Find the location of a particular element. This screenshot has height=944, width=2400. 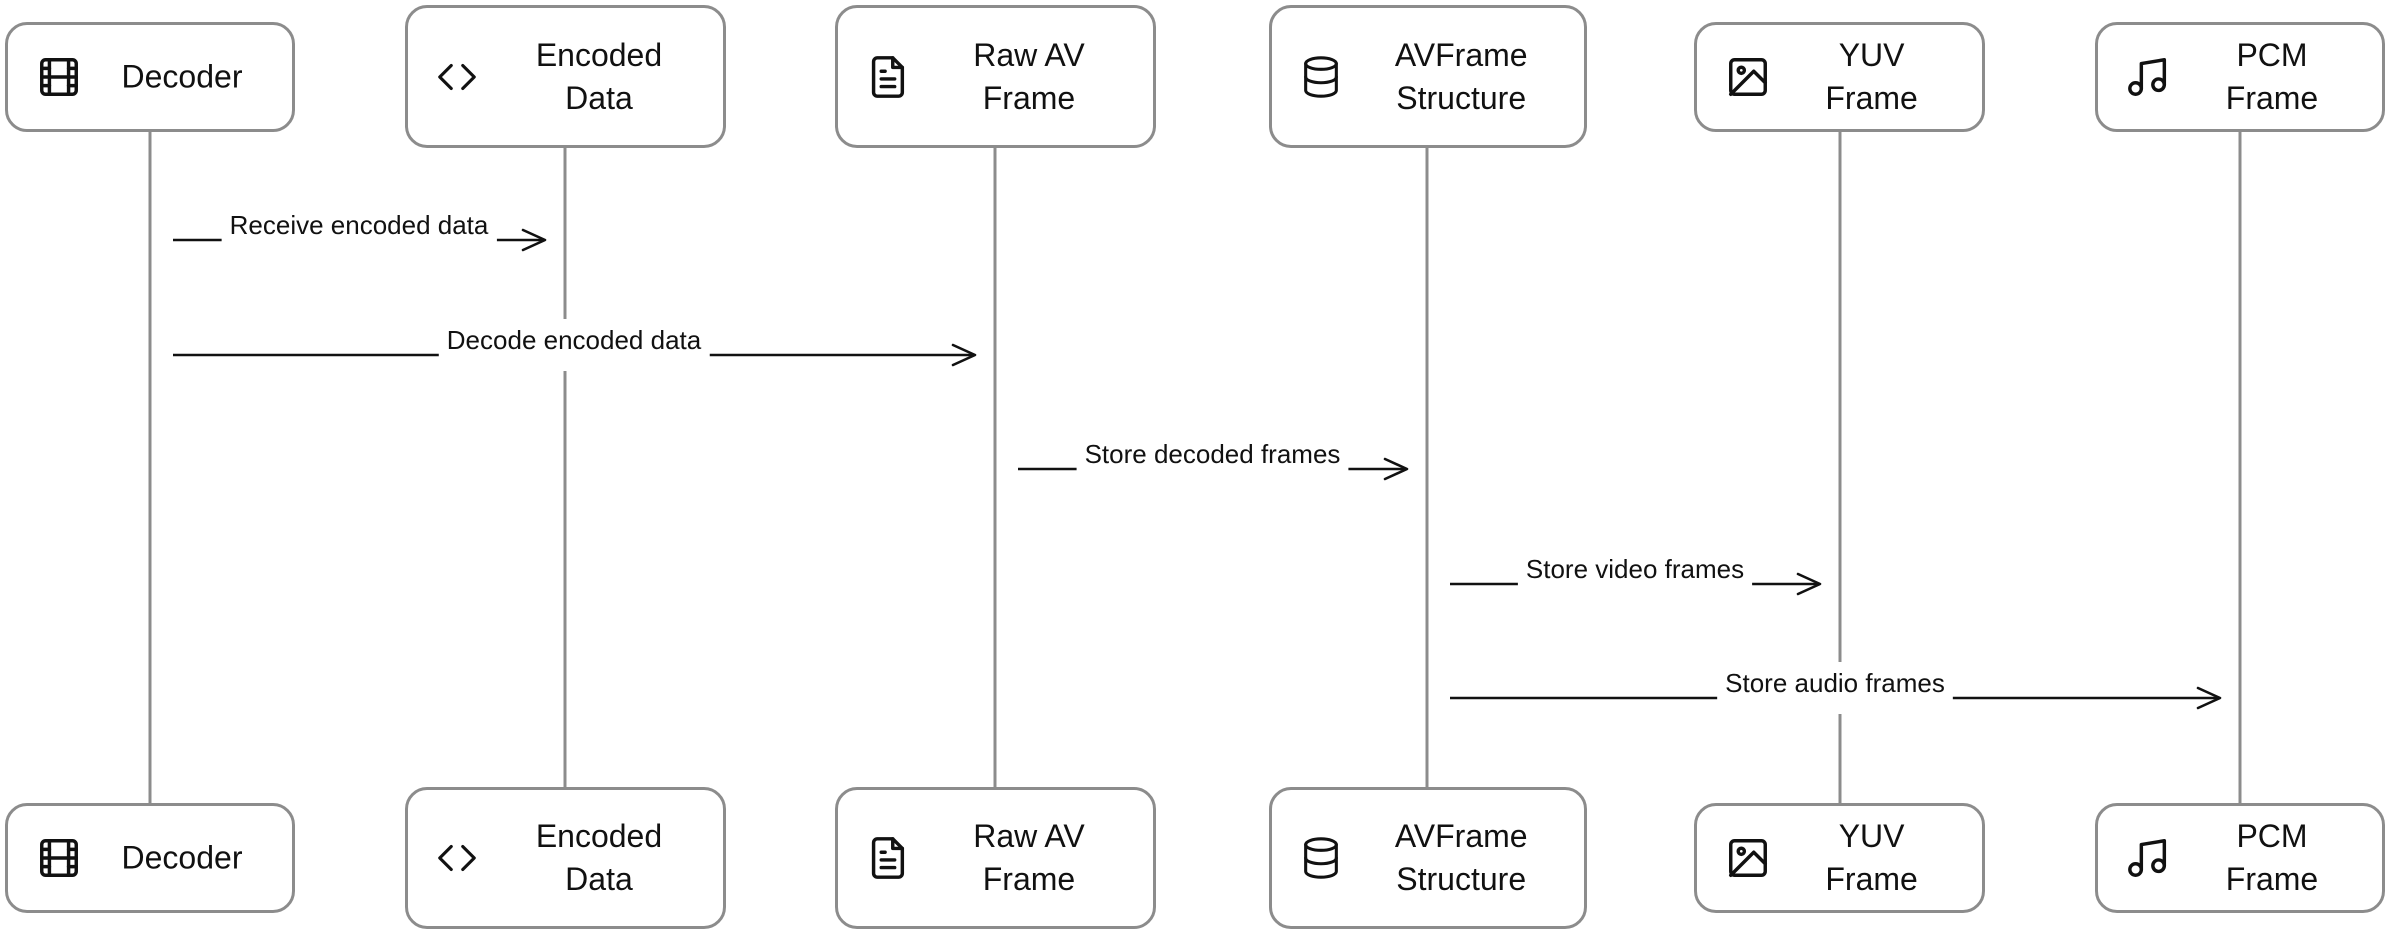

message-3: Store decoded frames is located at coordinates (1213, 459).